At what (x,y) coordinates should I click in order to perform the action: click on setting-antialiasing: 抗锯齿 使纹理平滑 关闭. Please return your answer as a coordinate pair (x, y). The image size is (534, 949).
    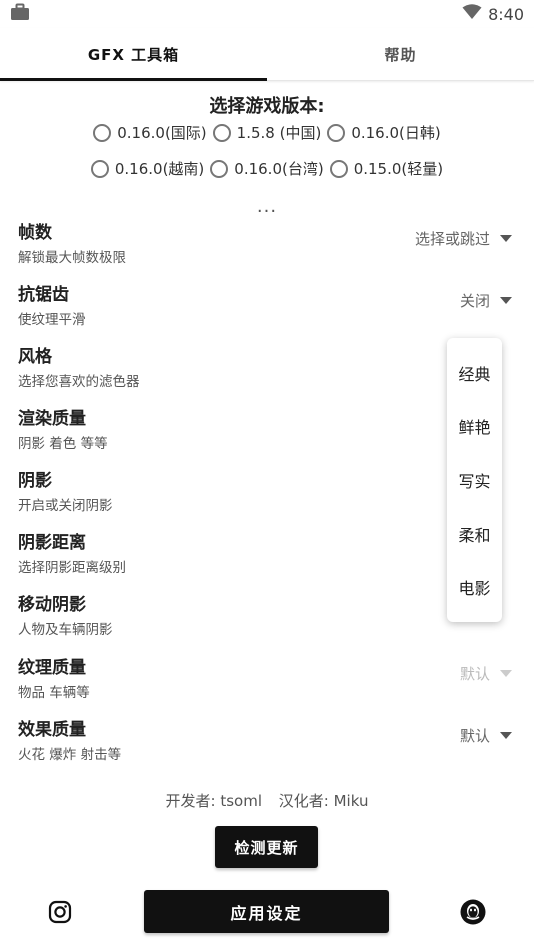
    Looking at the image, I should click on (267, 305).